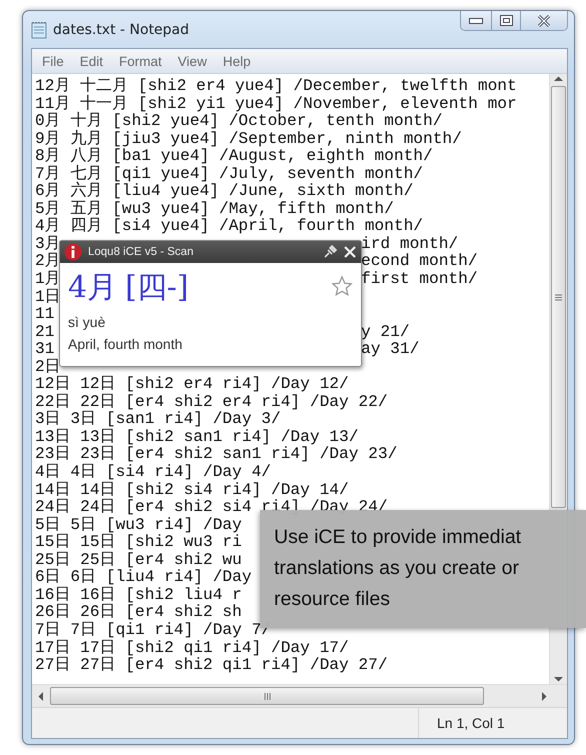  I want to click on window-title: dates.txt - Notepad, so click(121, 30).